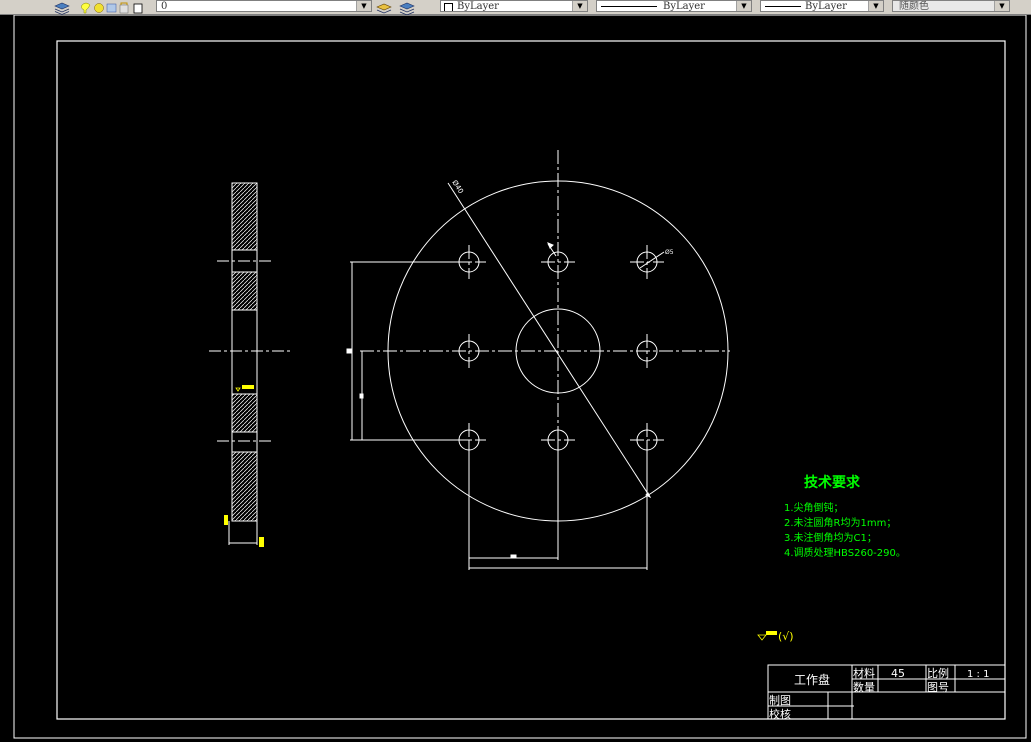  What do you see at coordinates (978, 674) in the screenshot?
I see `scale-value: 1` at bounding box center [978, 674].